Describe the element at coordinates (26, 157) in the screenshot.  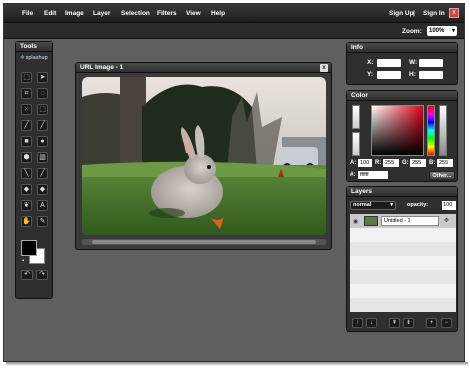
I see `polygon-icon: ⬢` at that location.